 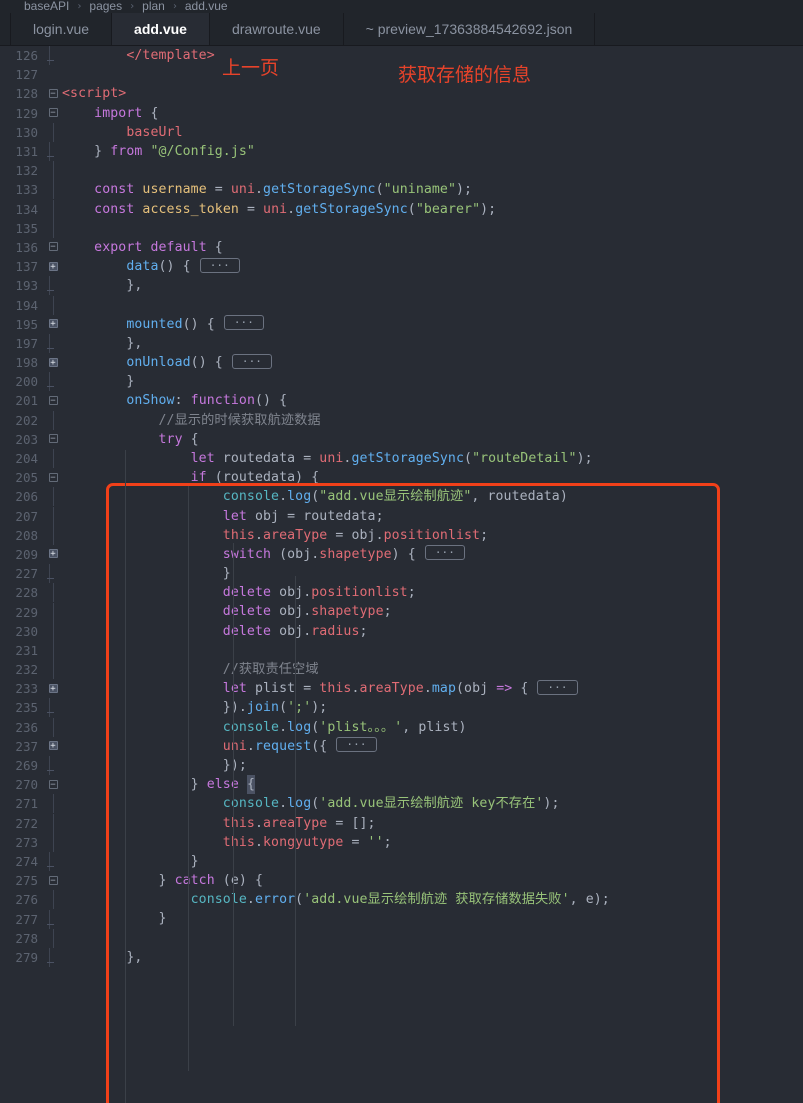 I want to click on code-line: 195 + mounted() { ···, so click(x=401, y=324).